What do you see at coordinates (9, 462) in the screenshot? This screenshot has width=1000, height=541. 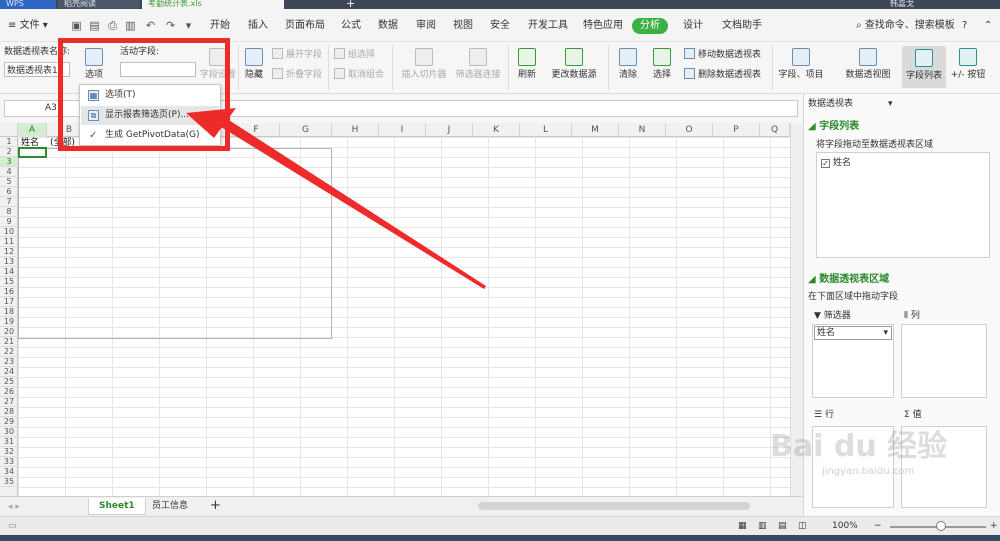 I see `row-header: 33` at bounding box center [9, 462].